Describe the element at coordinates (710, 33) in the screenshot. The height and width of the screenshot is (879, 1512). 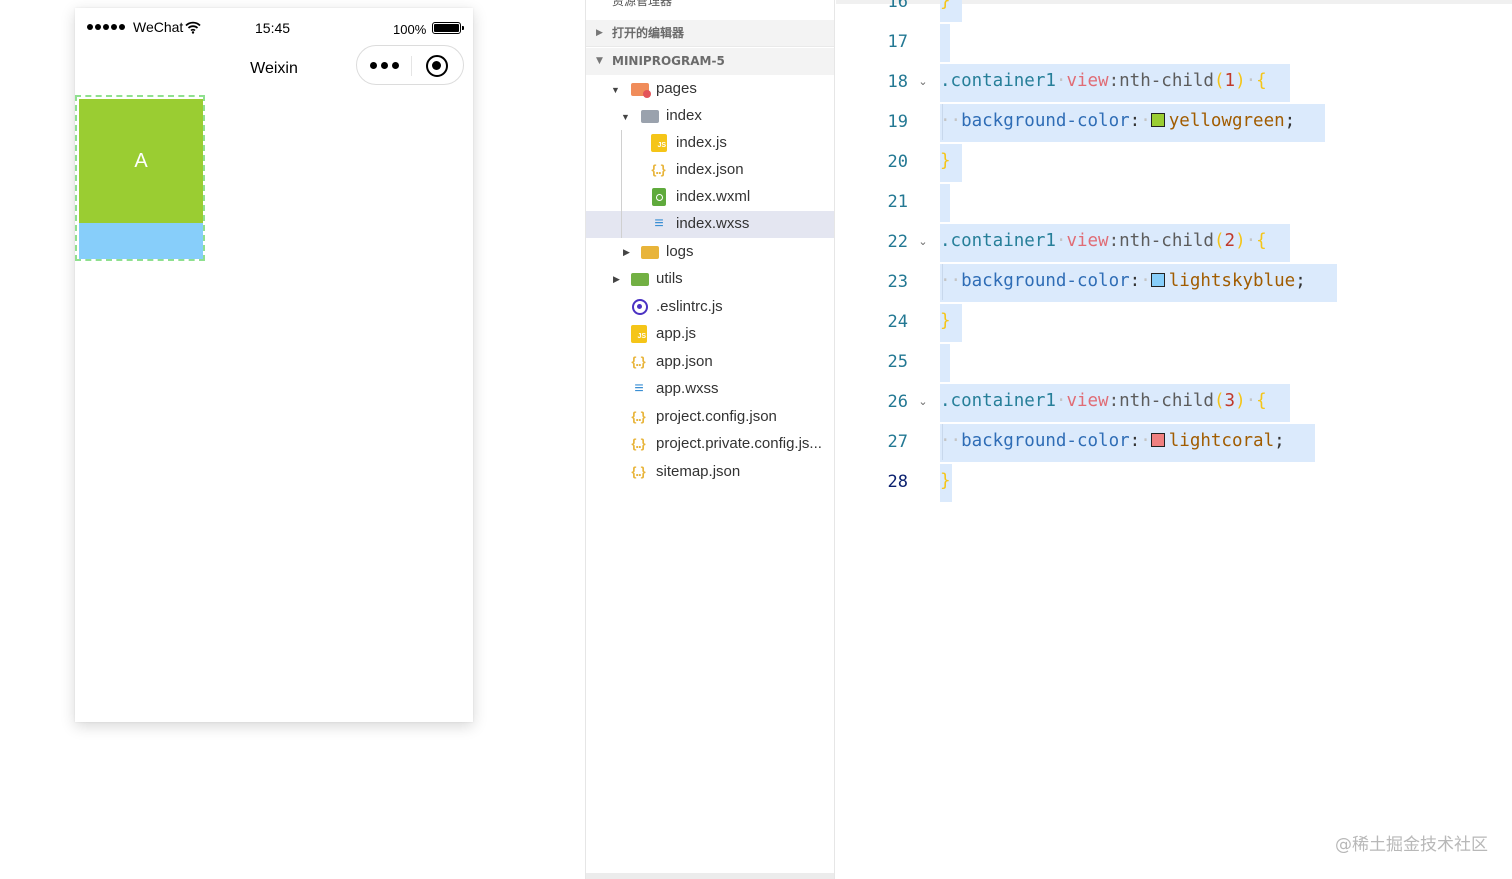
I see `open-editors-section: ▶ 打开的编辑器` at that location.